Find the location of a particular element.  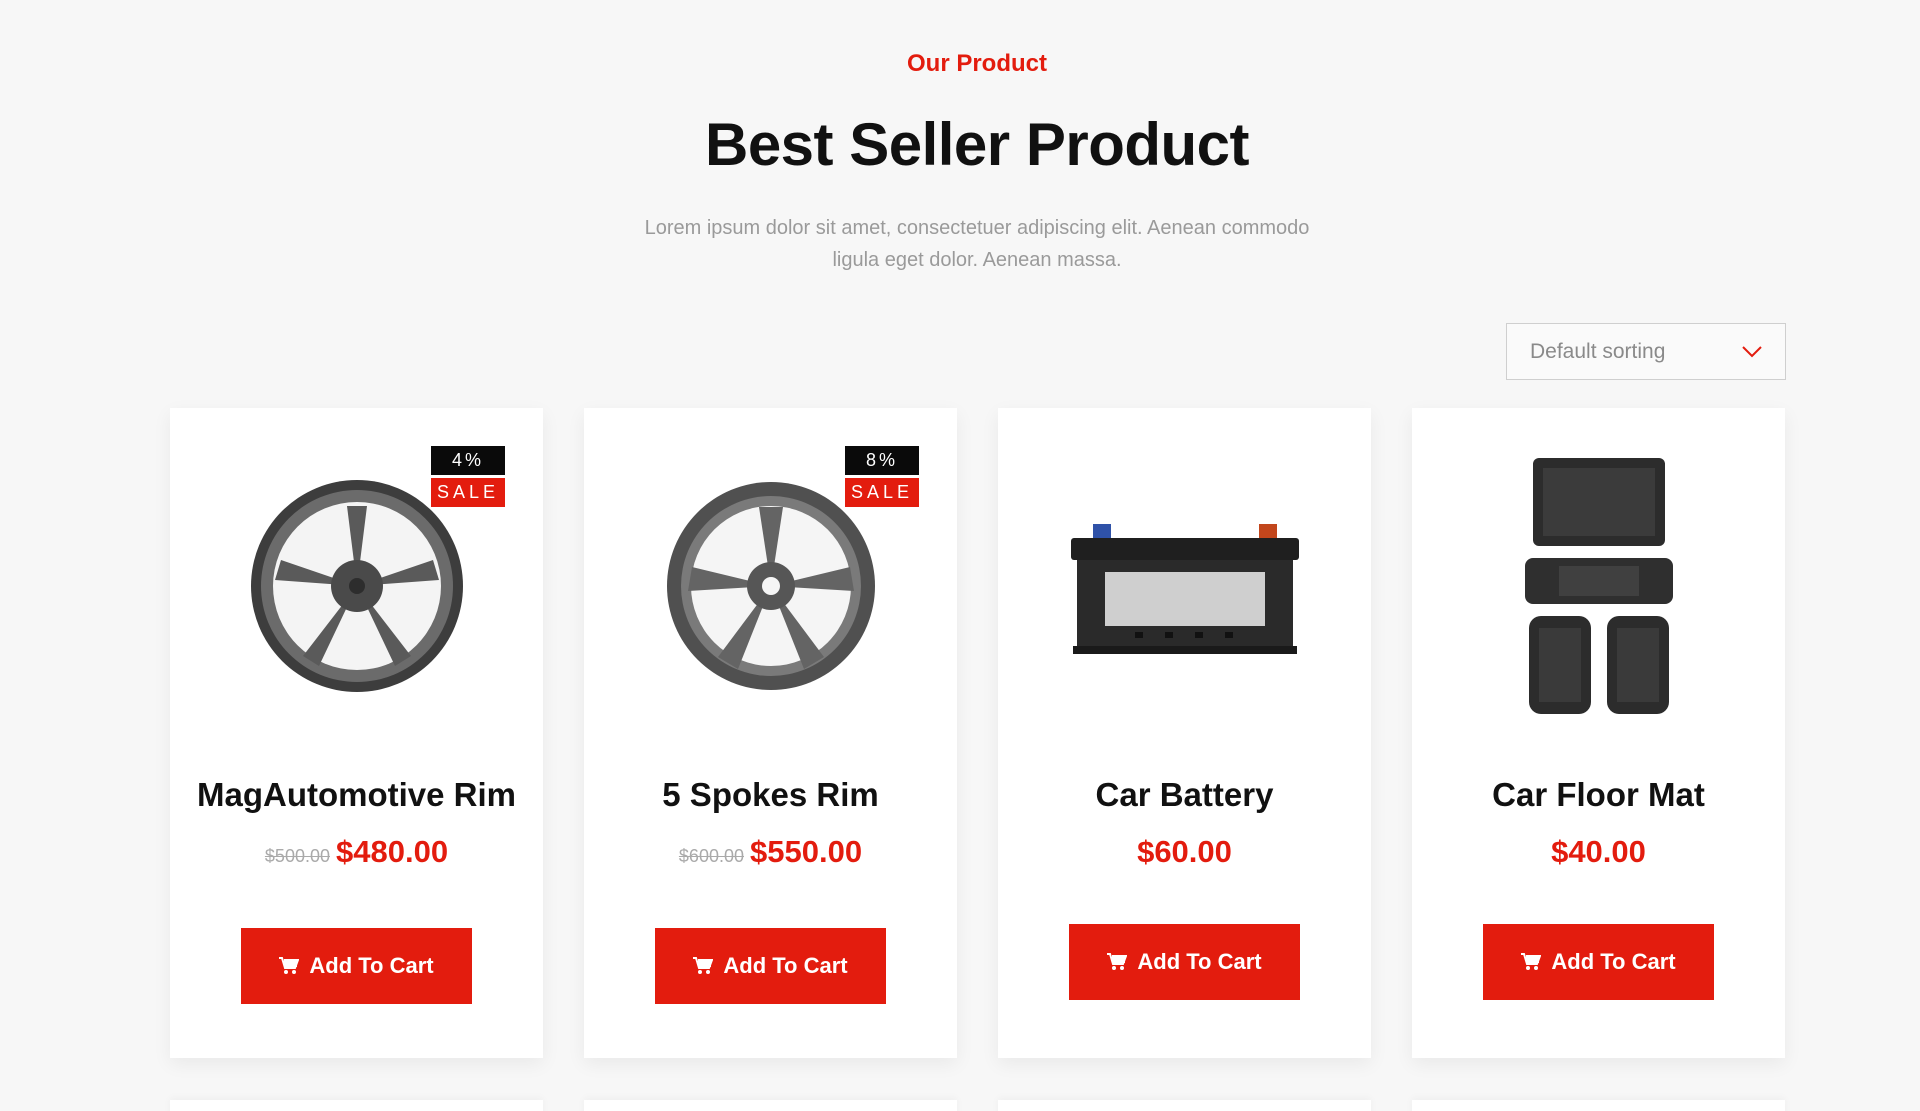

discount-badge: 8% is located at coordinates (882, 460).